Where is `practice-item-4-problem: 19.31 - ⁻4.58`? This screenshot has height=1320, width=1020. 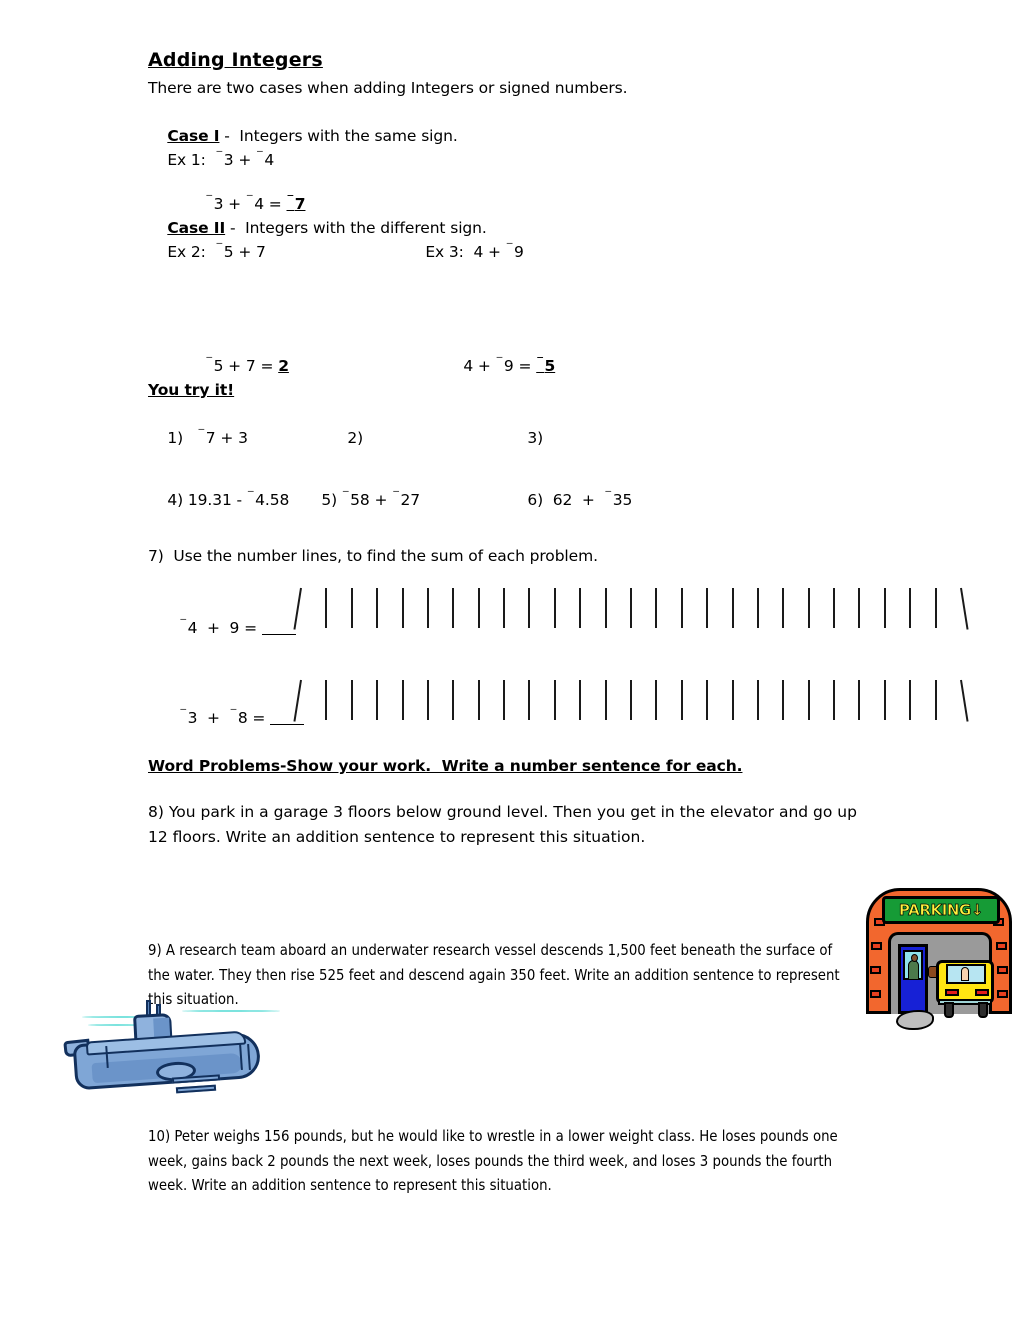
practice-item-4-problem: 19.31 - ⁻4.58 is located at coordinates (238, 497).